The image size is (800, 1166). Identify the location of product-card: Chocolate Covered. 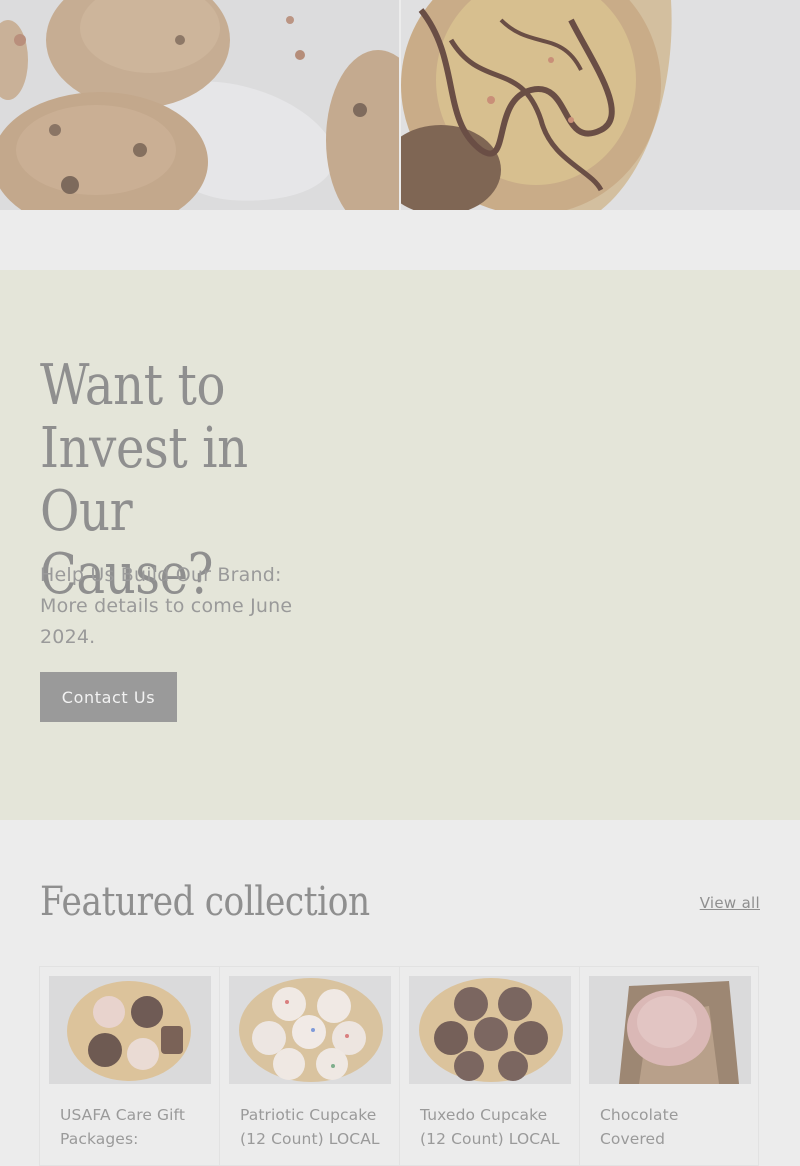
(669, 1066).